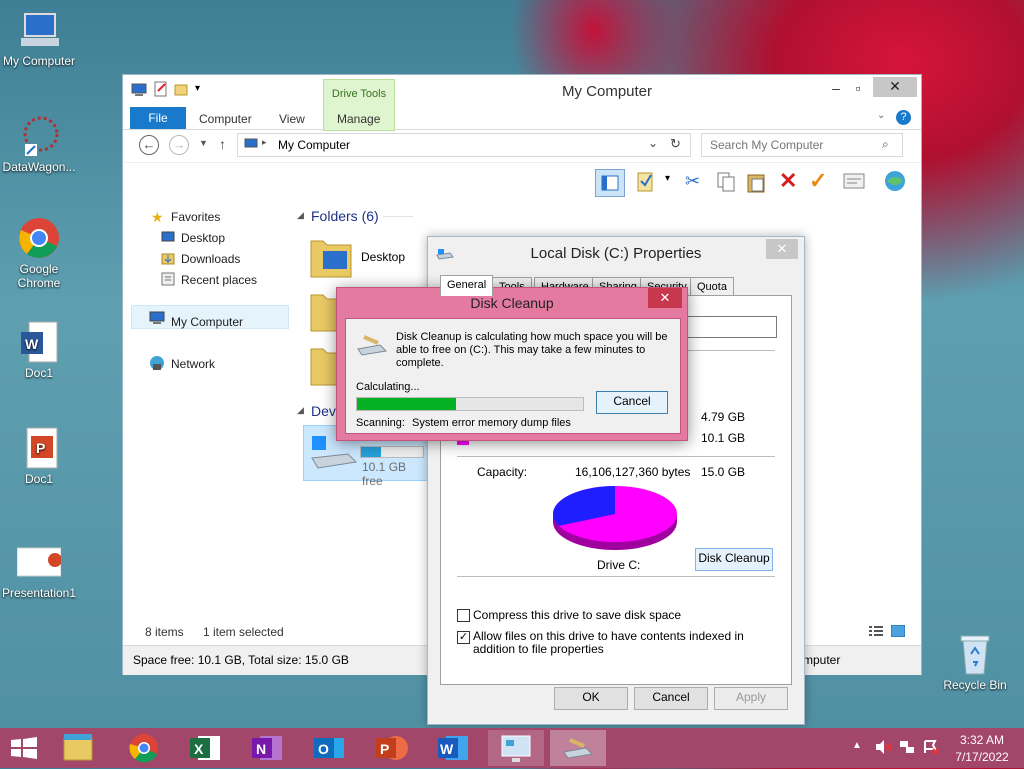  What do you see at coordinates (822, 660) in the screenshot?
I see `status-right-text: mputer` at bounding box center [822, 660].